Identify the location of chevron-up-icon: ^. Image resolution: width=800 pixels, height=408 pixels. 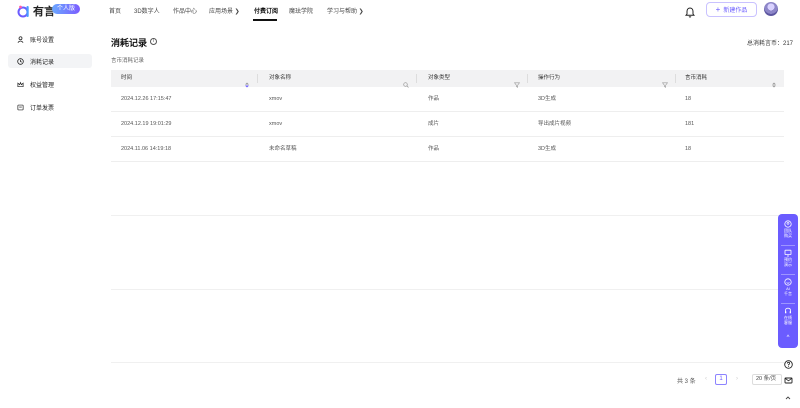
(788, 337).